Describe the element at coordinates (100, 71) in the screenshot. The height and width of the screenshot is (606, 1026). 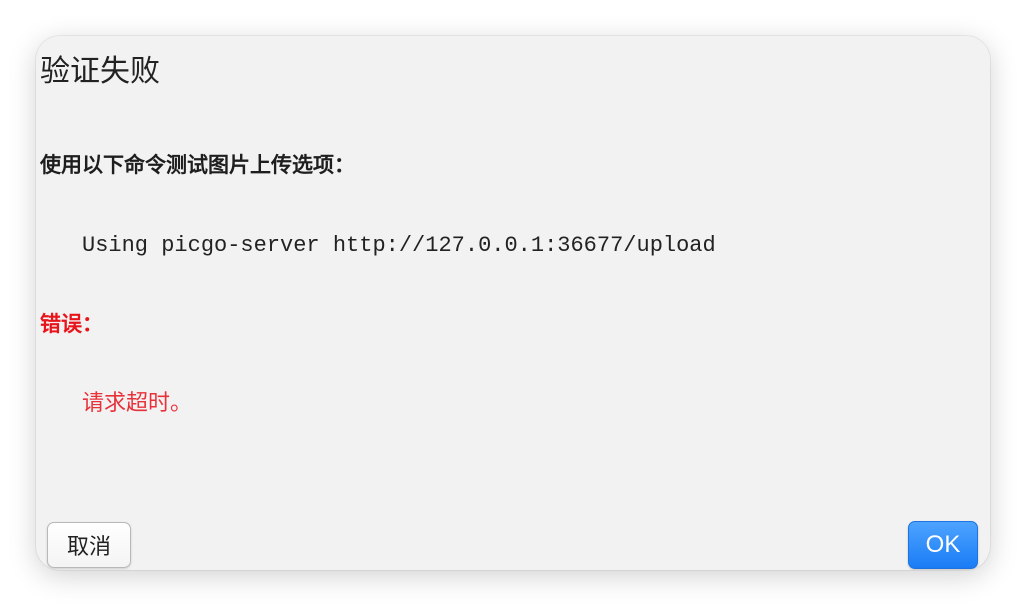
I see `dialog-title: 验证失败` at that location.